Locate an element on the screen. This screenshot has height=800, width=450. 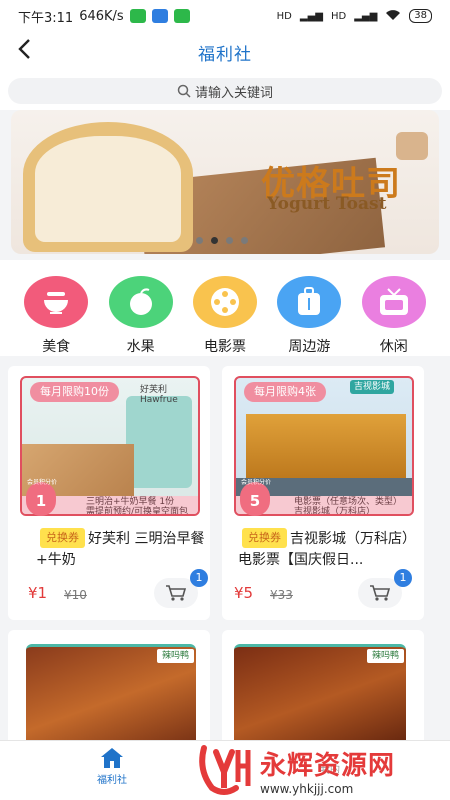
search-input: 请输入关键词 is located at coordinates (225, 91).